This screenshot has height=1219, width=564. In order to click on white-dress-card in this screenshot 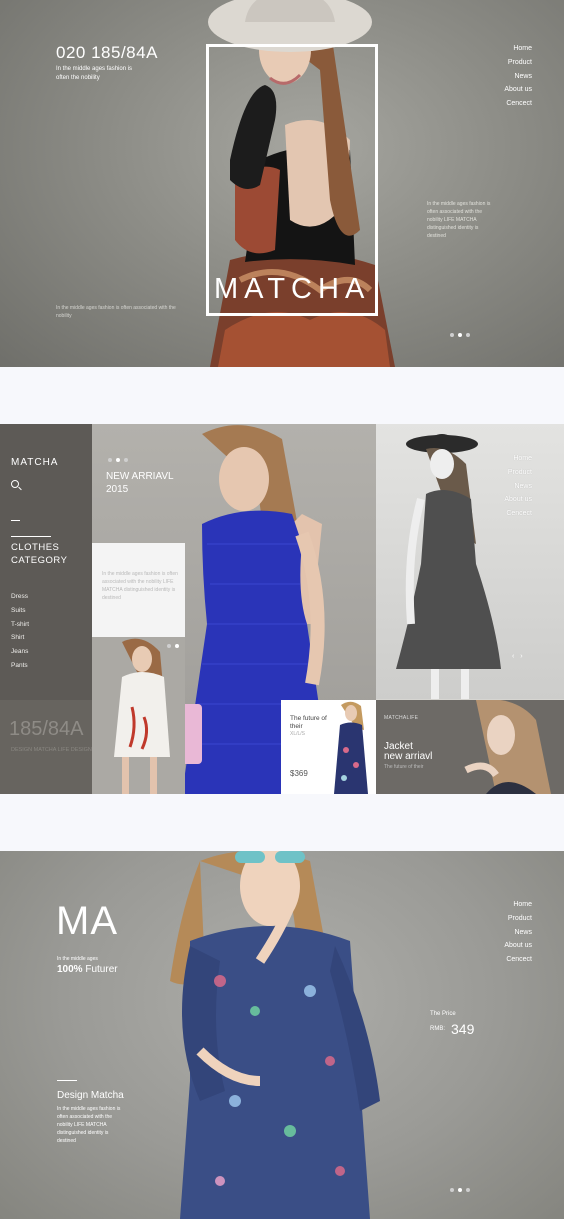, I will do `click(138, 715)`.